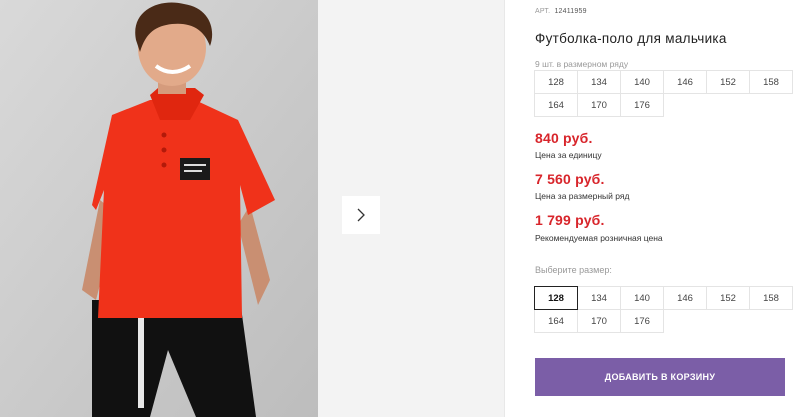  I want to click on panel-divider, so click(504, 208).